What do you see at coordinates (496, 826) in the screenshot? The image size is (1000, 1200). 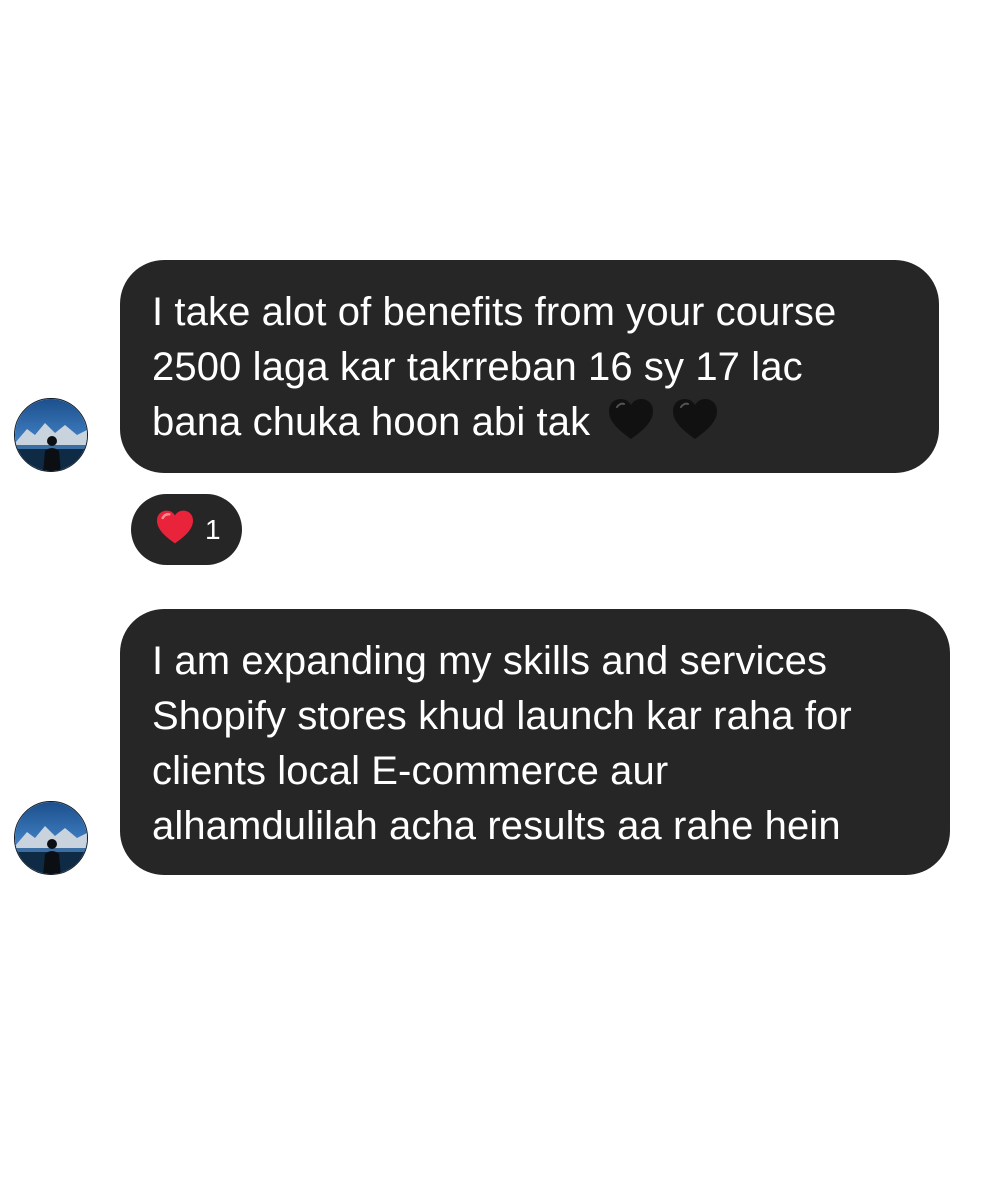 I see `message-line: alhamdulilah acha results aa rahe hein` at bounding box center [496, 826].